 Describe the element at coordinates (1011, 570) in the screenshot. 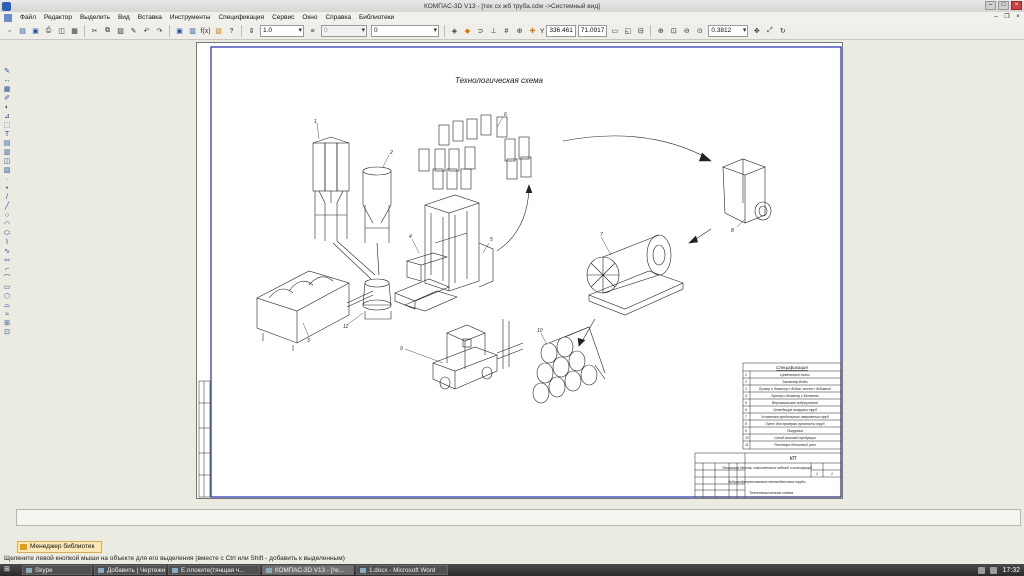

I see `clock: 17:32` at that location.